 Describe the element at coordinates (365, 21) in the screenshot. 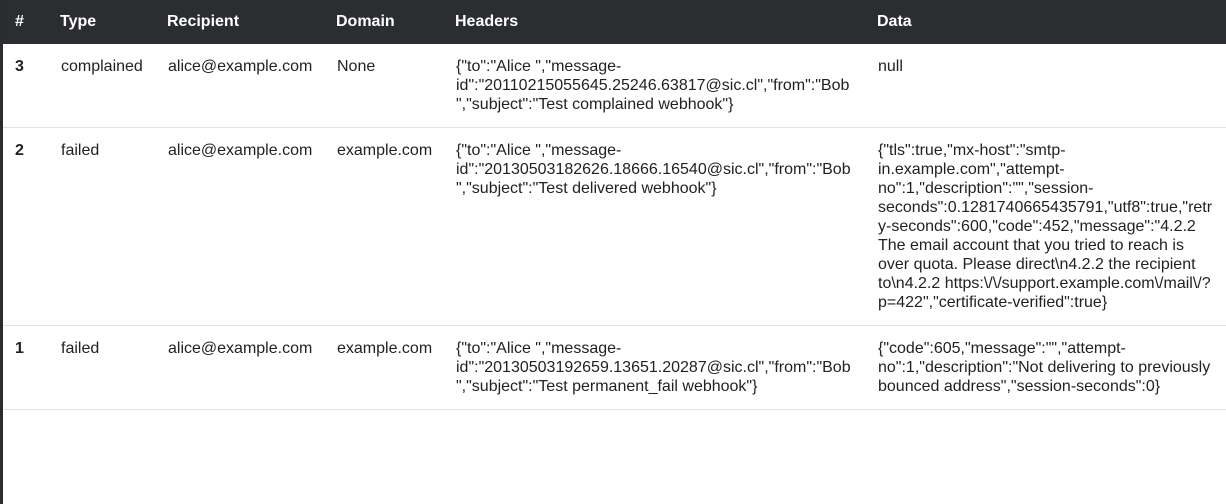

I see `column-header-domain: Domain` at that location.